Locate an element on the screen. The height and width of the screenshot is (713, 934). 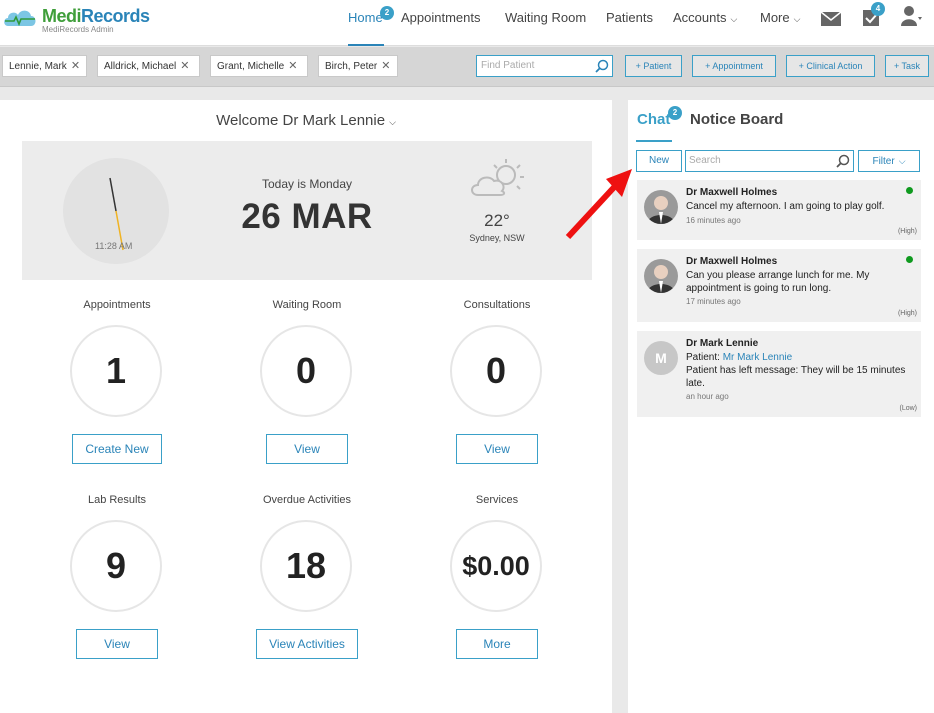
current-date: 26 MAR is located at coordinates (307, 216).